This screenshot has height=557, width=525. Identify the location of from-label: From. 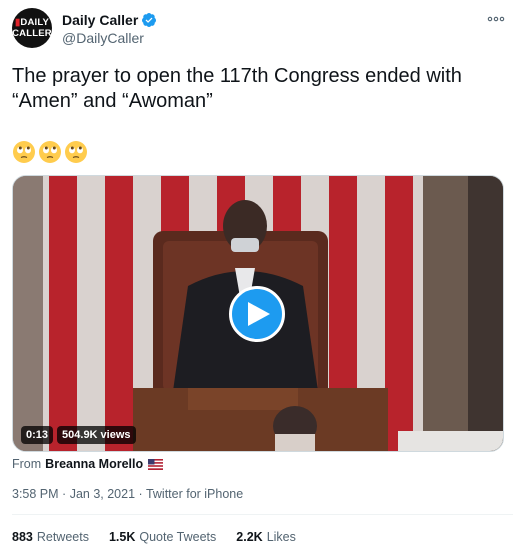
(27, 464).